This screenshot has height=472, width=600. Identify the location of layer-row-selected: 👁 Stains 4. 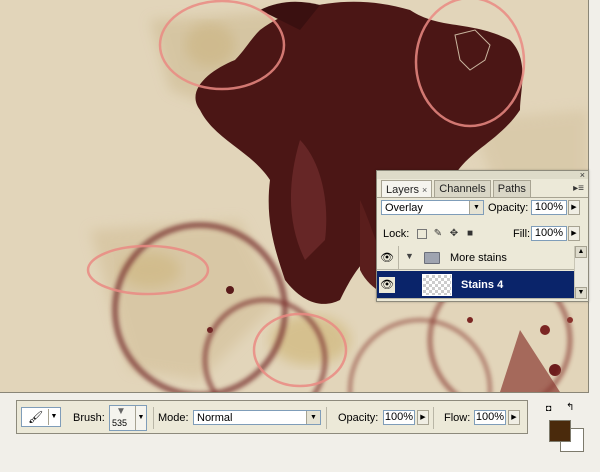
(475, 285).